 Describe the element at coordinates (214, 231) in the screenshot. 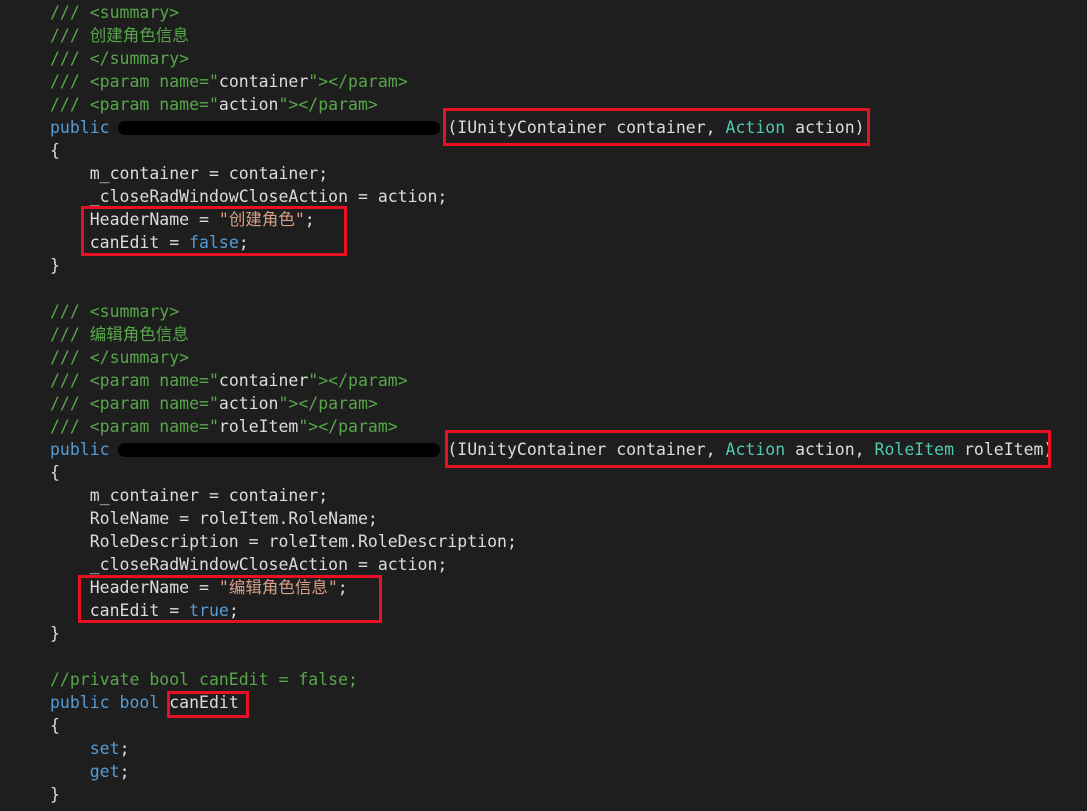

I see `highlight-box-ctor1-body` at that location.